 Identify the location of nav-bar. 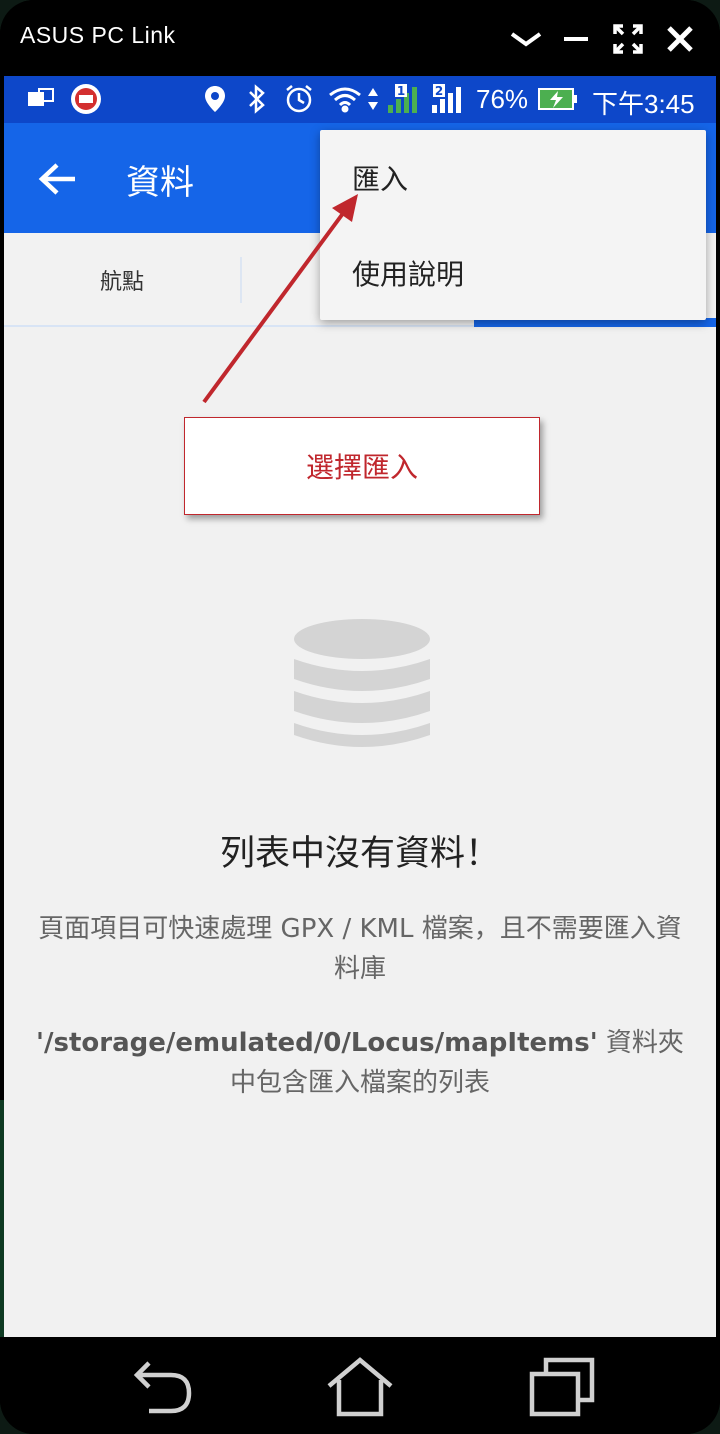
(360, 1385).